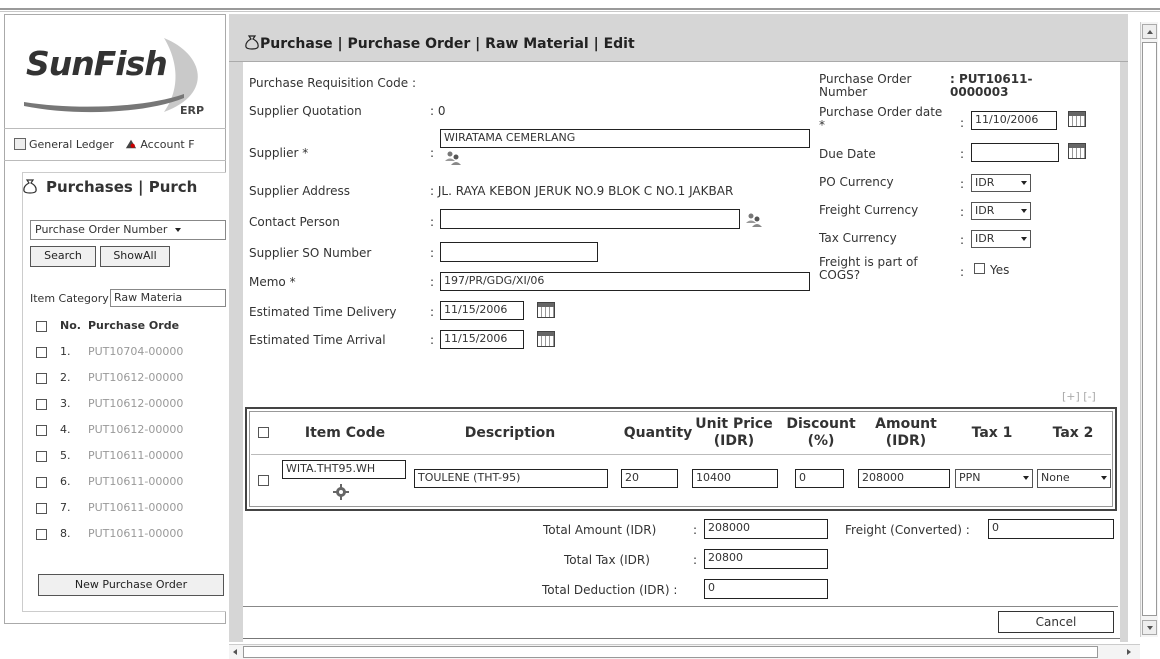  What do you see at coordinates (192, 110) in the screenshot?
I see `logo-erp: ERP` at bounding box center [192, 110].